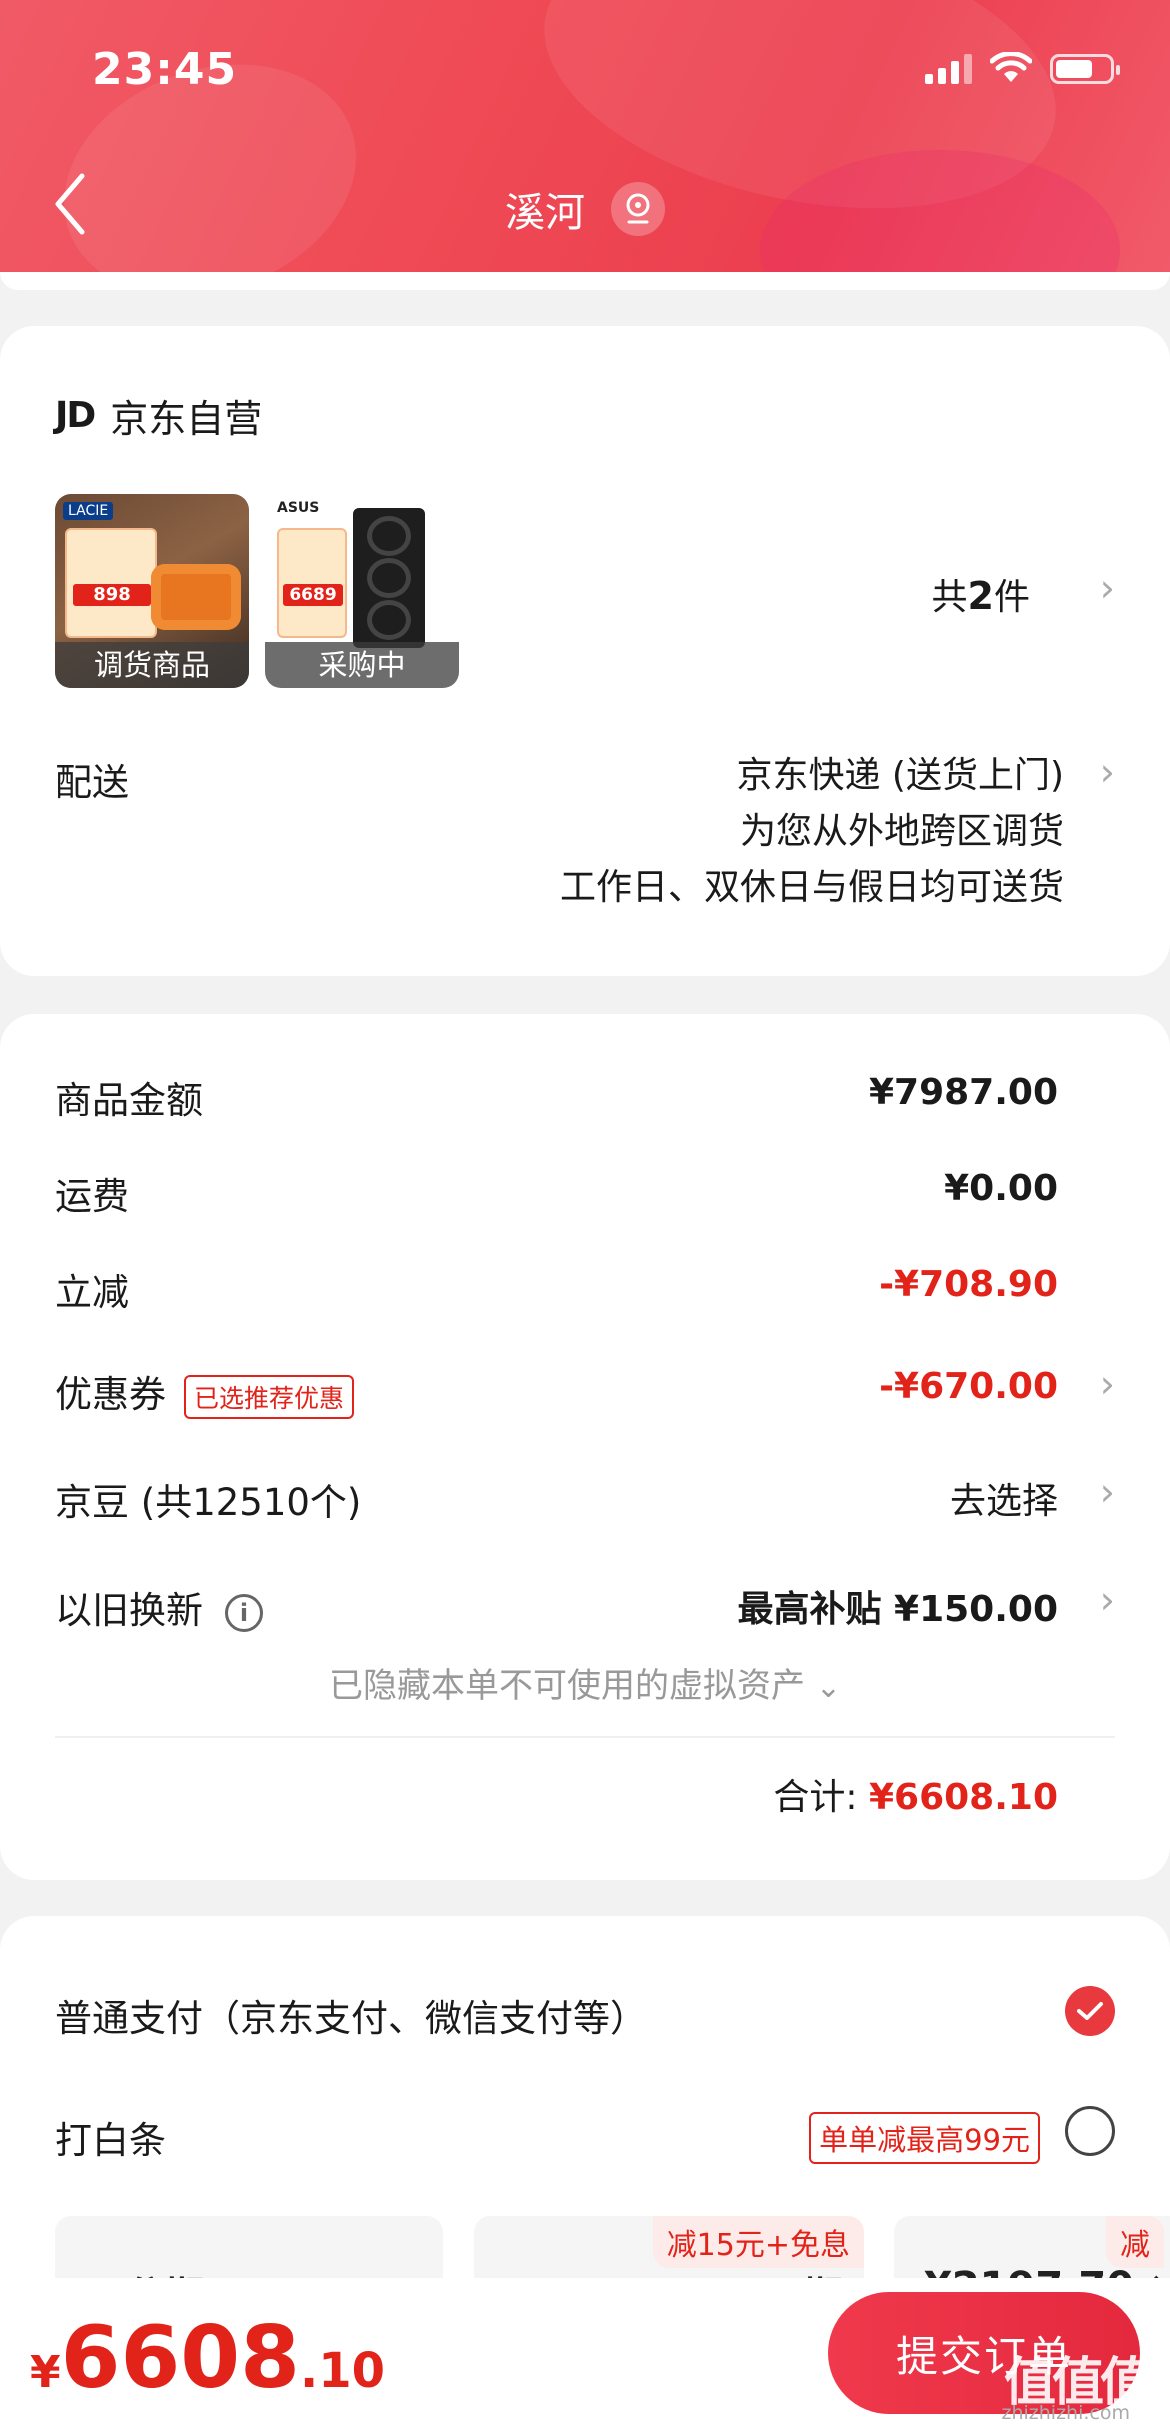 The height and width of the screenshot is (2430, 1170). I want to click on page-title: 溪河, so click(545, 213).